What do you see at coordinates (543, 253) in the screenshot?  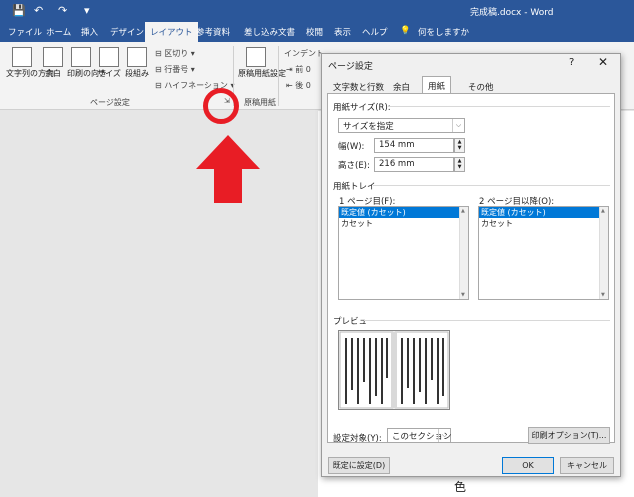 I see `other-pages-tray-list: 既定値 (カセット) カセット ▲ ▼` at bounding box center [543, 253].